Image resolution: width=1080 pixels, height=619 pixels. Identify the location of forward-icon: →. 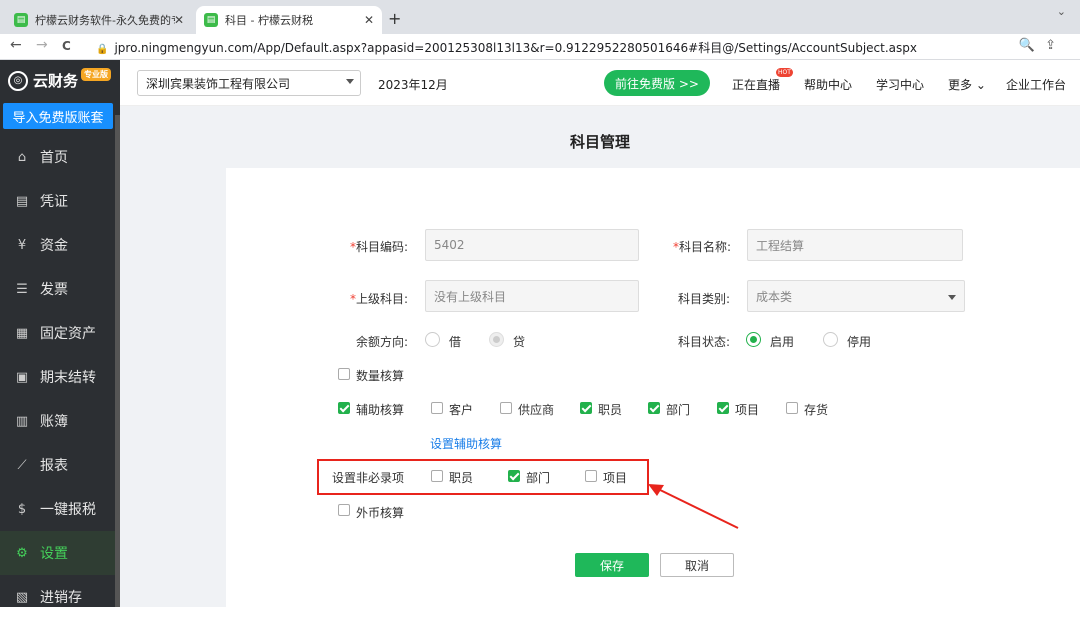
(42, 45).